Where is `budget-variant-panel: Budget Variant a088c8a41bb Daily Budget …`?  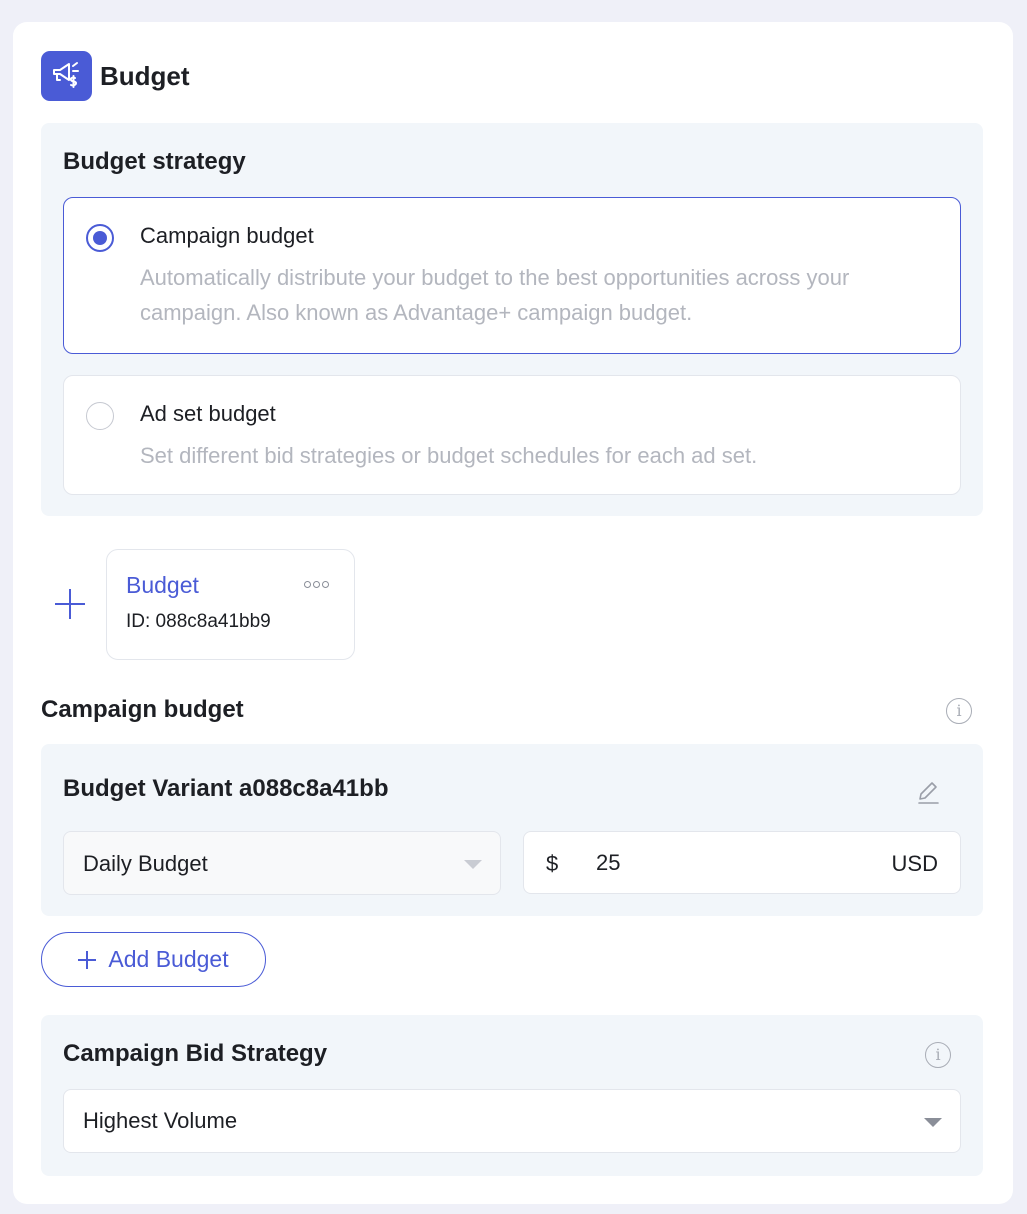
budget-variant-panel: Budget Variant a088c8a41bb Daily Budget … is located at coordinates (512, 830).